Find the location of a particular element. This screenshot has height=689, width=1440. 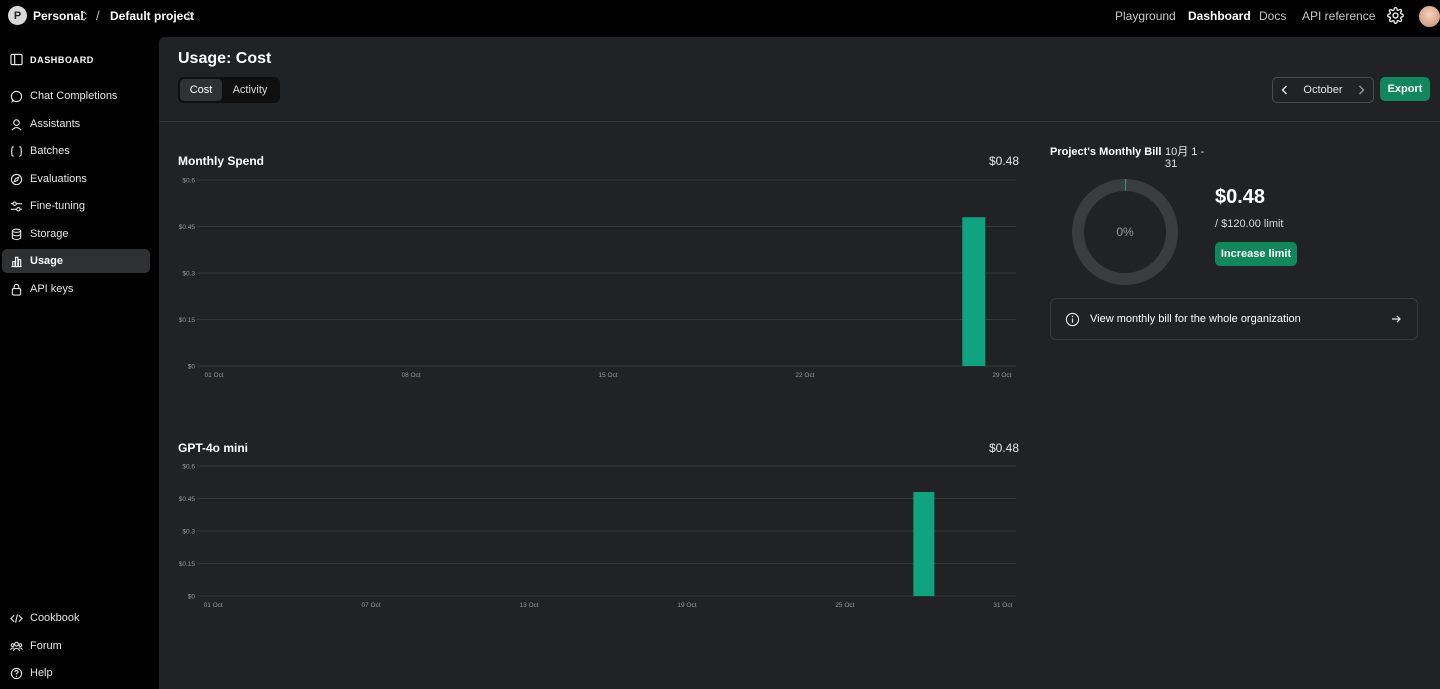

help-icon is located at coordinates (16, 673).